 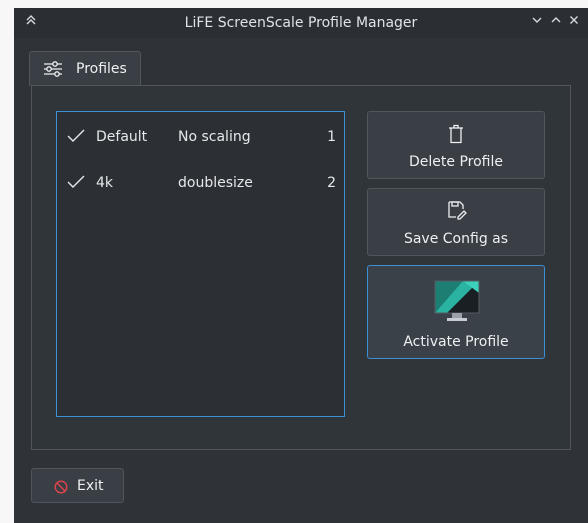 What do you see at coordinates (101, 69) in the screenshot?
I see `tab-profiles-label: Profiles` at bounding box center [101, 69].